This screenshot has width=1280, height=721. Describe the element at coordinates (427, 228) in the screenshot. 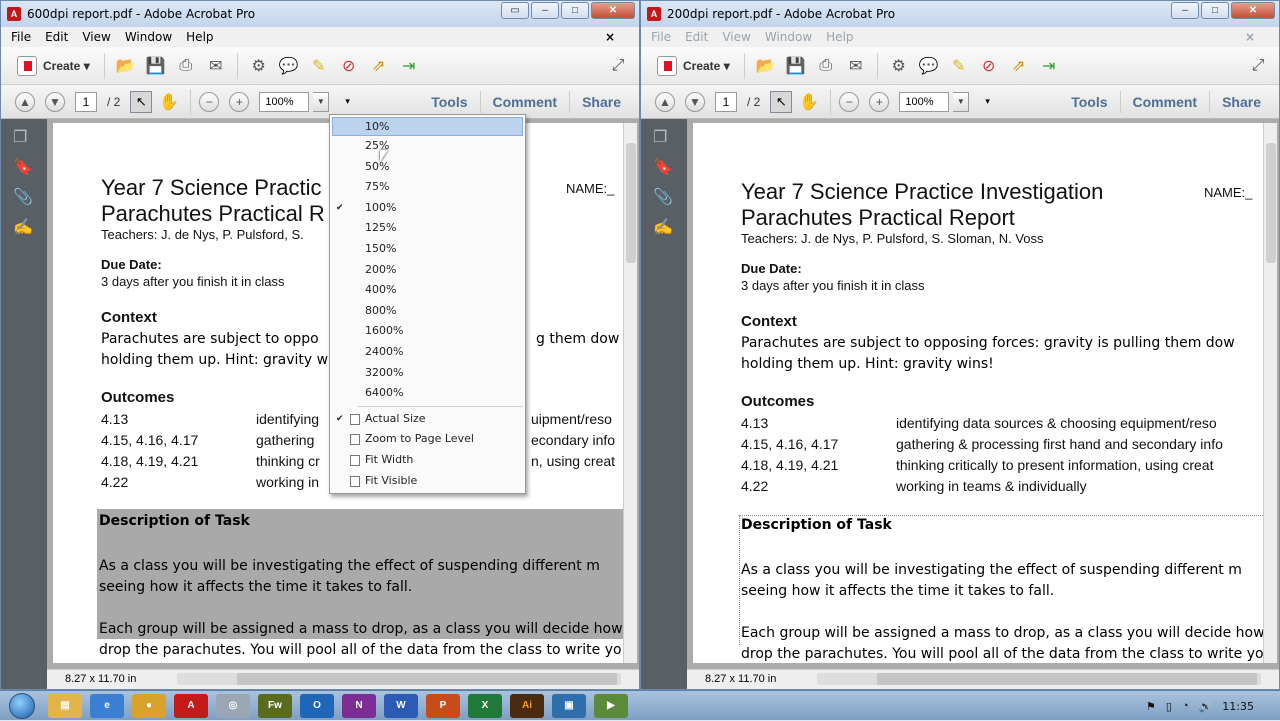

I see `zoom-option: 125%` at that location.